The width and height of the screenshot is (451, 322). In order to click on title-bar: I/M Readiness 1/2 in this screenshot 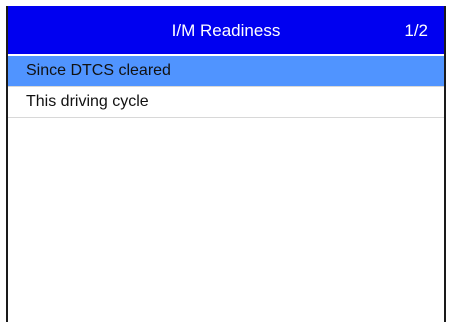, I will do `click(226, 30)`.